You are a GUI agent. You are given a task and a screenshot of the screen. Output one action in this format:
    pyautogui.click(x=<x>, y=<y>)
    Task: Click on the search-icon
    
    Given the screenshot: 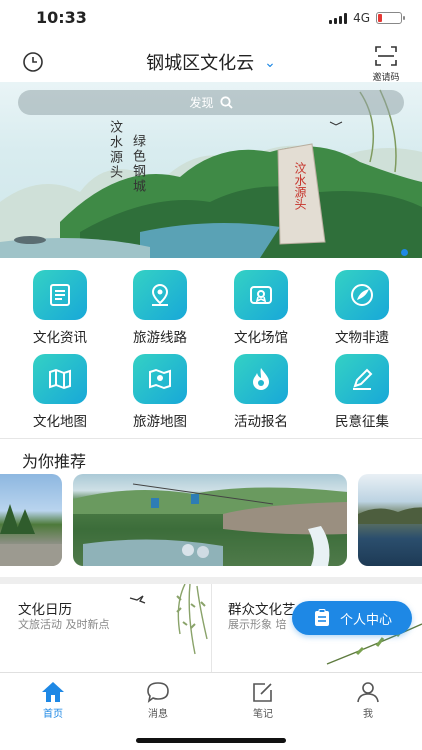 What is the action you would take?
    pyautogui.click(x=226, y=102)
    